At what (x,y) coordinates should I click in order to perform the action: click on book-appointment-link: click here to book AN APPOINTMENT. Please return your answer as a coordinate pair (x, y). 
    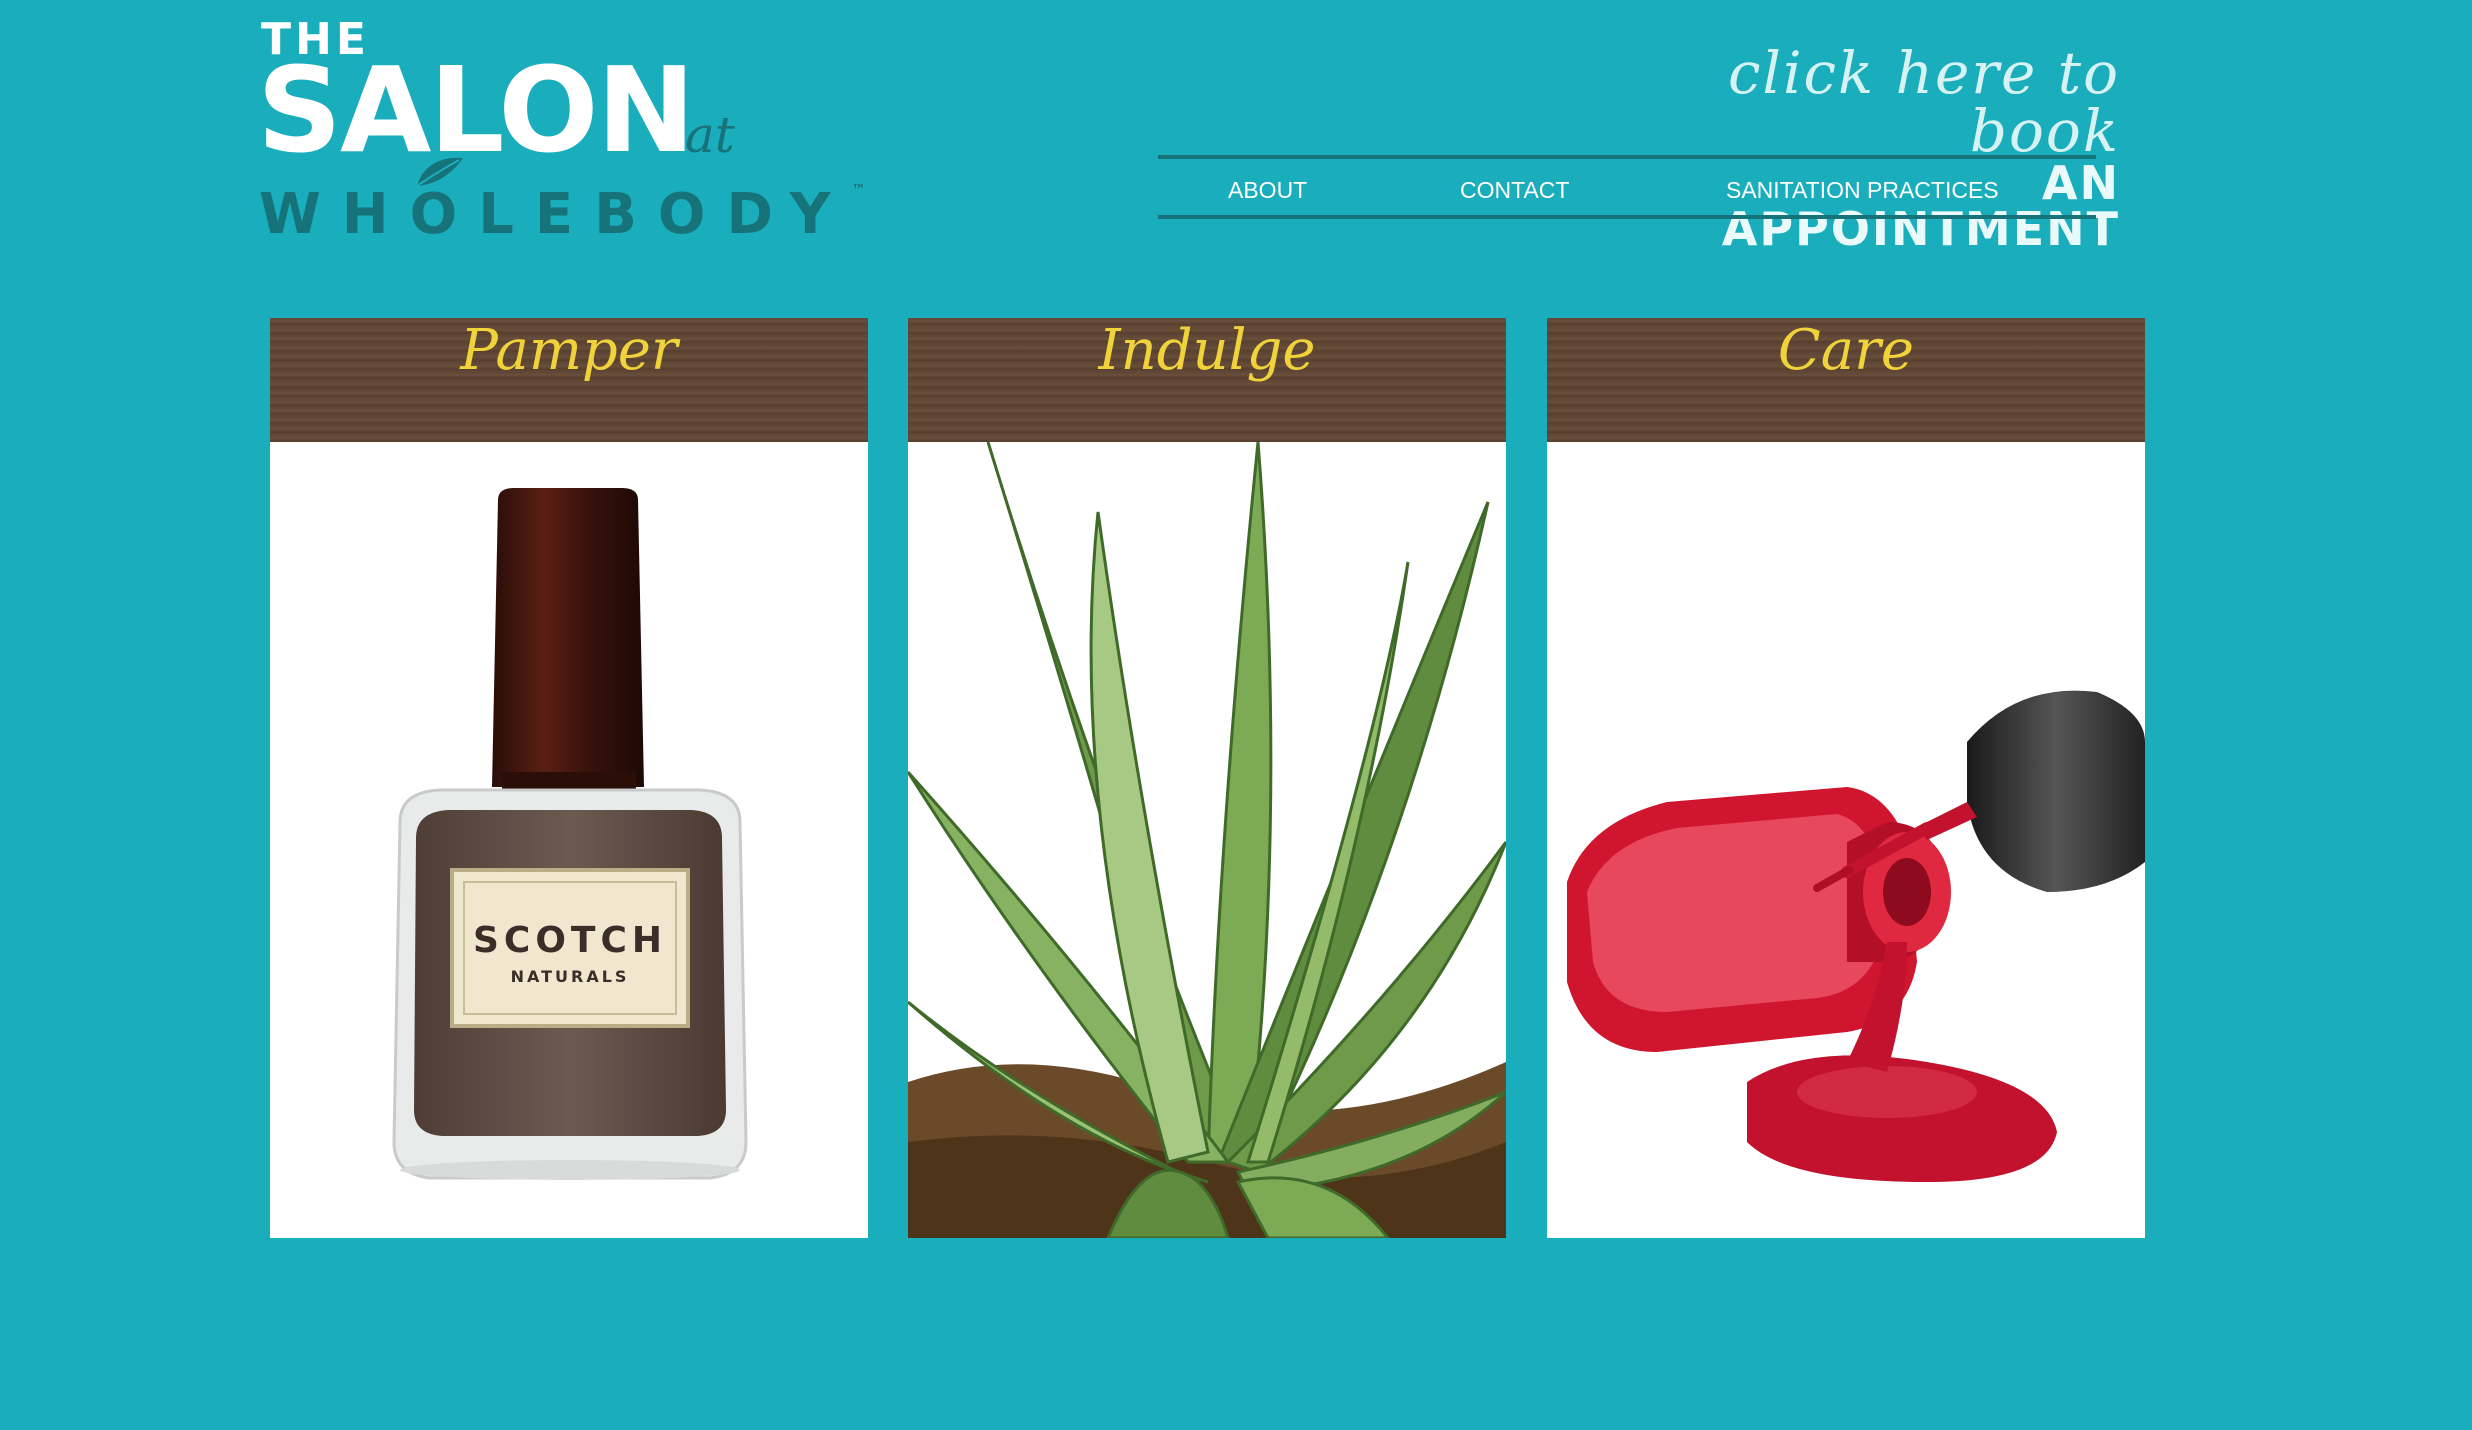
    Looking at the image, I should click on (1880, 148).